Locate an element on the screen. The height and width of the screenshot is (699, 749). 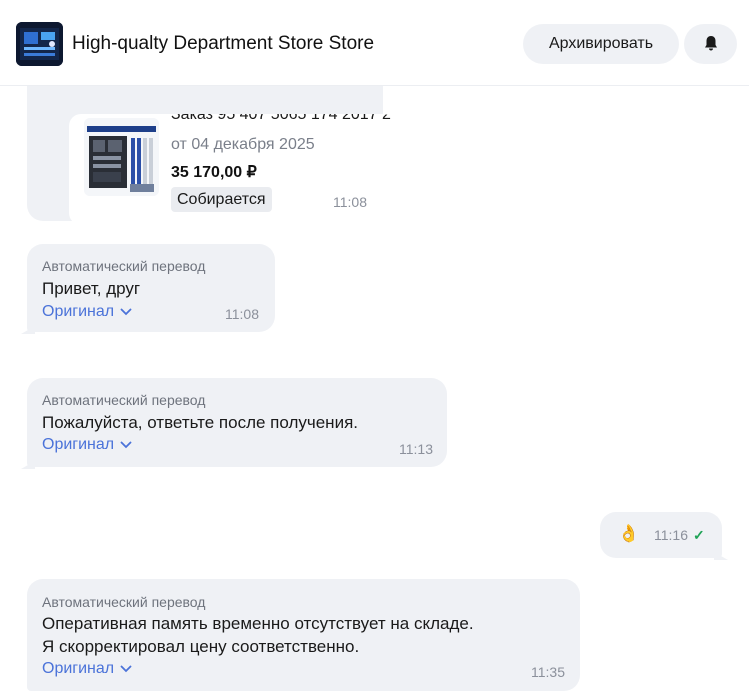
outgoing-message: 👌 11:16 ✓ is located at coordinates (661, 535).